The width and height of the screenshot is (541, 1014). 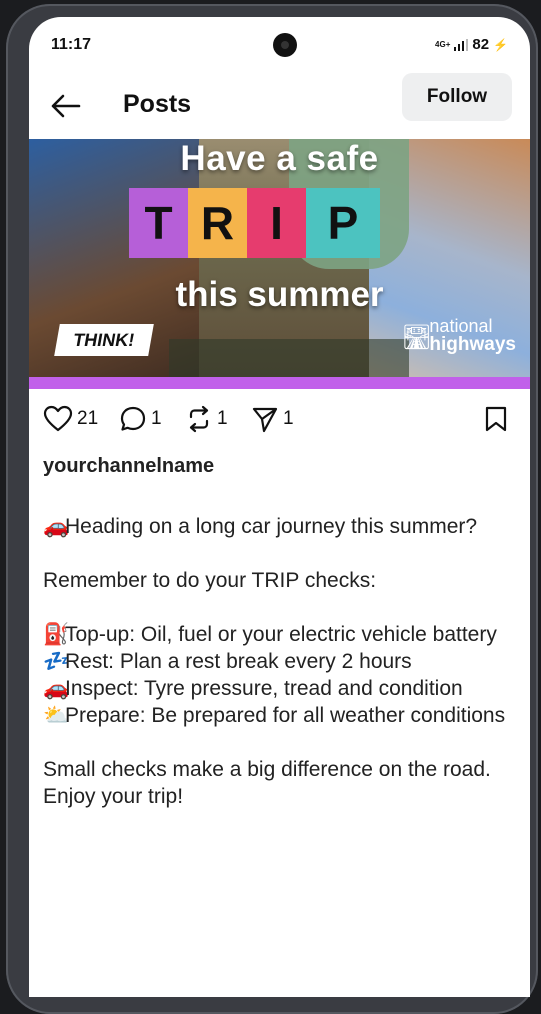 I want to click on repost-count: 1, so click(x=222, y=418).